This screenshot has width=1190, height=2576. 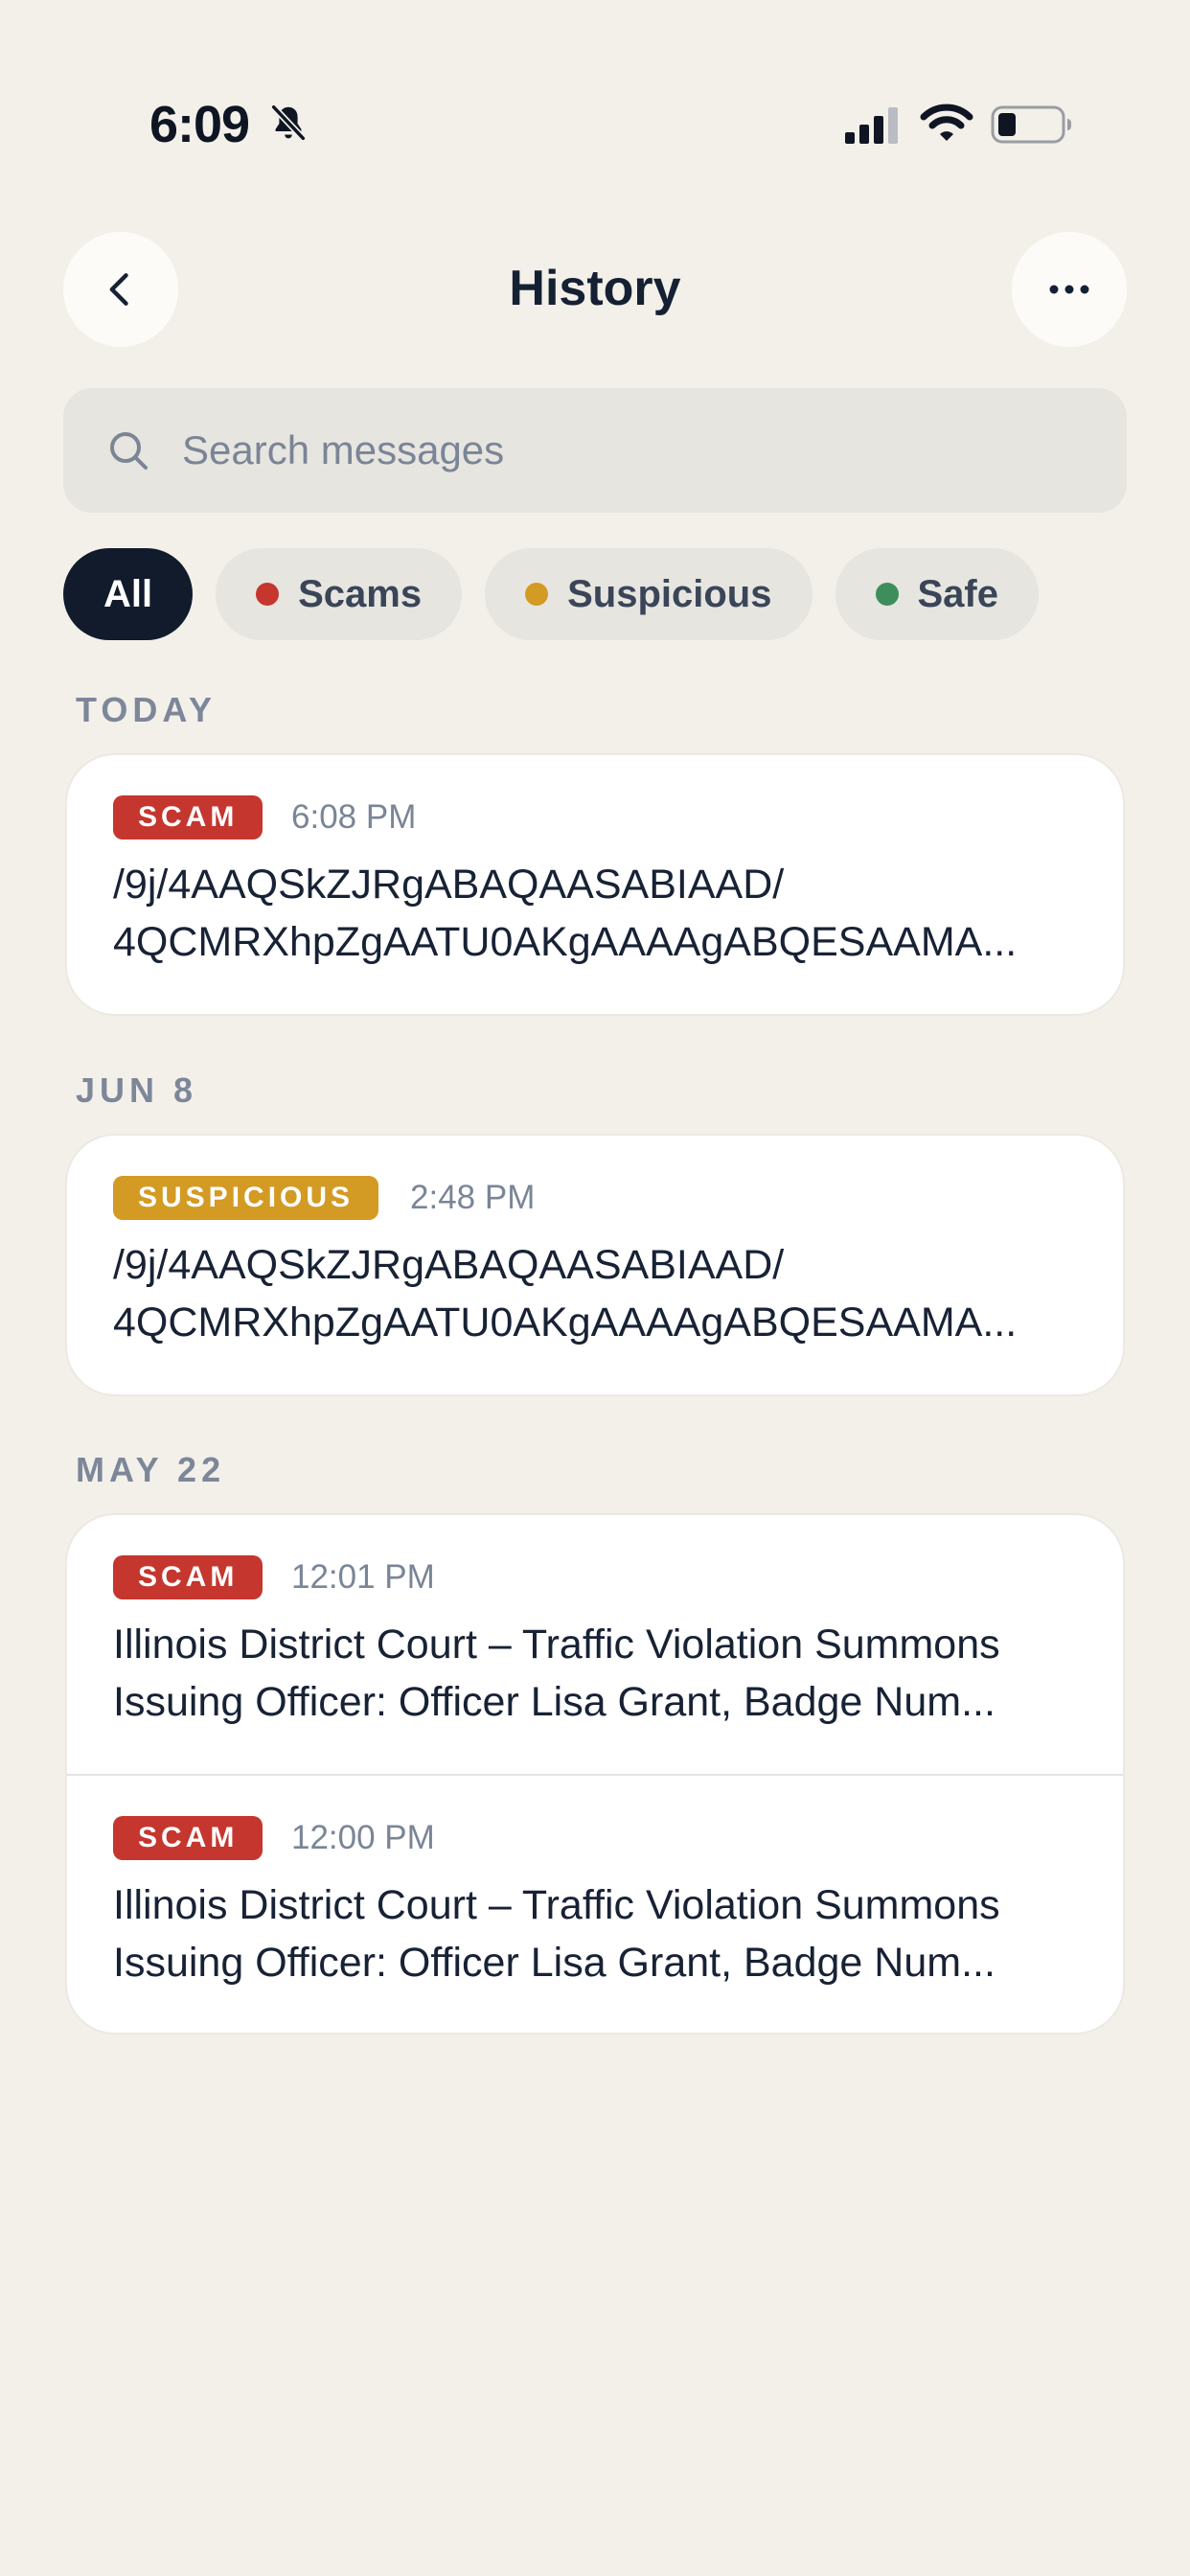 I want to click on ellipsis-icon, so click(x=1069, y=289).